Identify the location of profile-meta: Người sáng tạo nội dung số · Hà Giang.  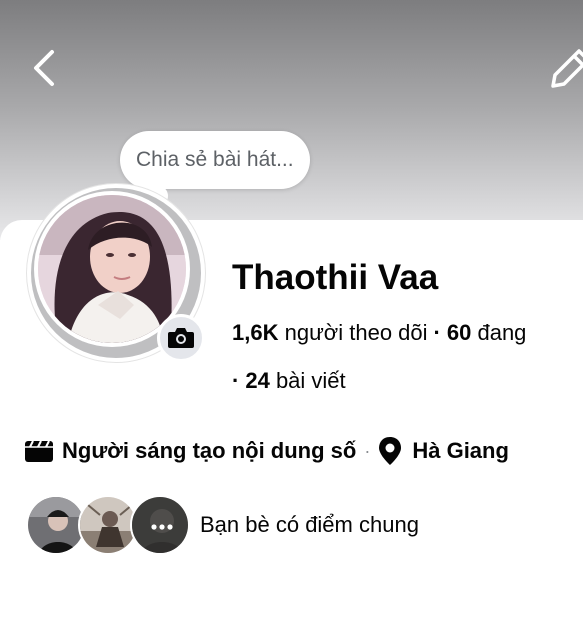
(266, 451).